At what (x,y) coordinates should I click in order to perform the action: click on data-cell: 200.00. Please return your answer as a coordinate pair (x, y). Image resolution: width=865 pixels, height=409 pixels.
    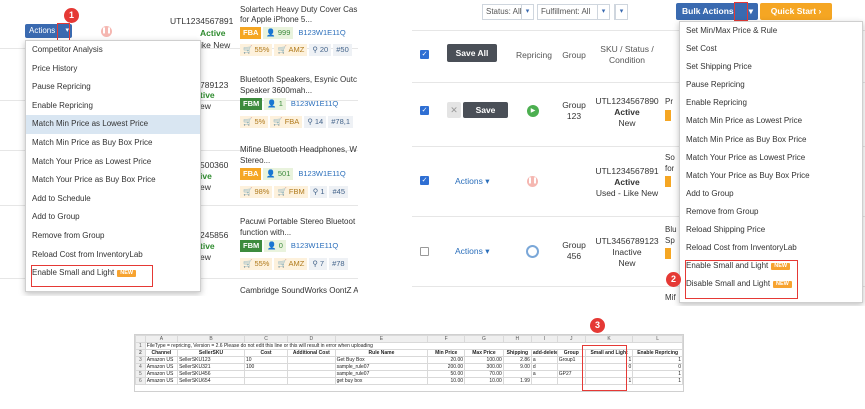
    Looking at the image, I should click on (446, 367).